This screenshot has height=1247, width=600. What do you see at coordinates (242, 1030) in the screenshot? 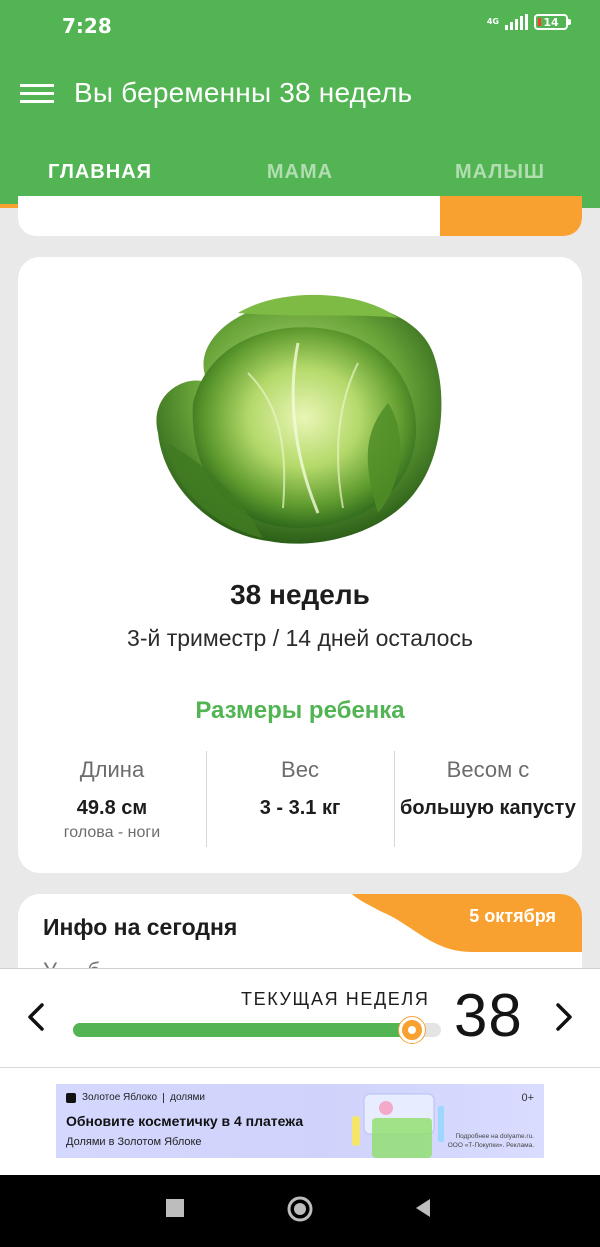
I see `progress-fill` at bounding box center [242, 1030].